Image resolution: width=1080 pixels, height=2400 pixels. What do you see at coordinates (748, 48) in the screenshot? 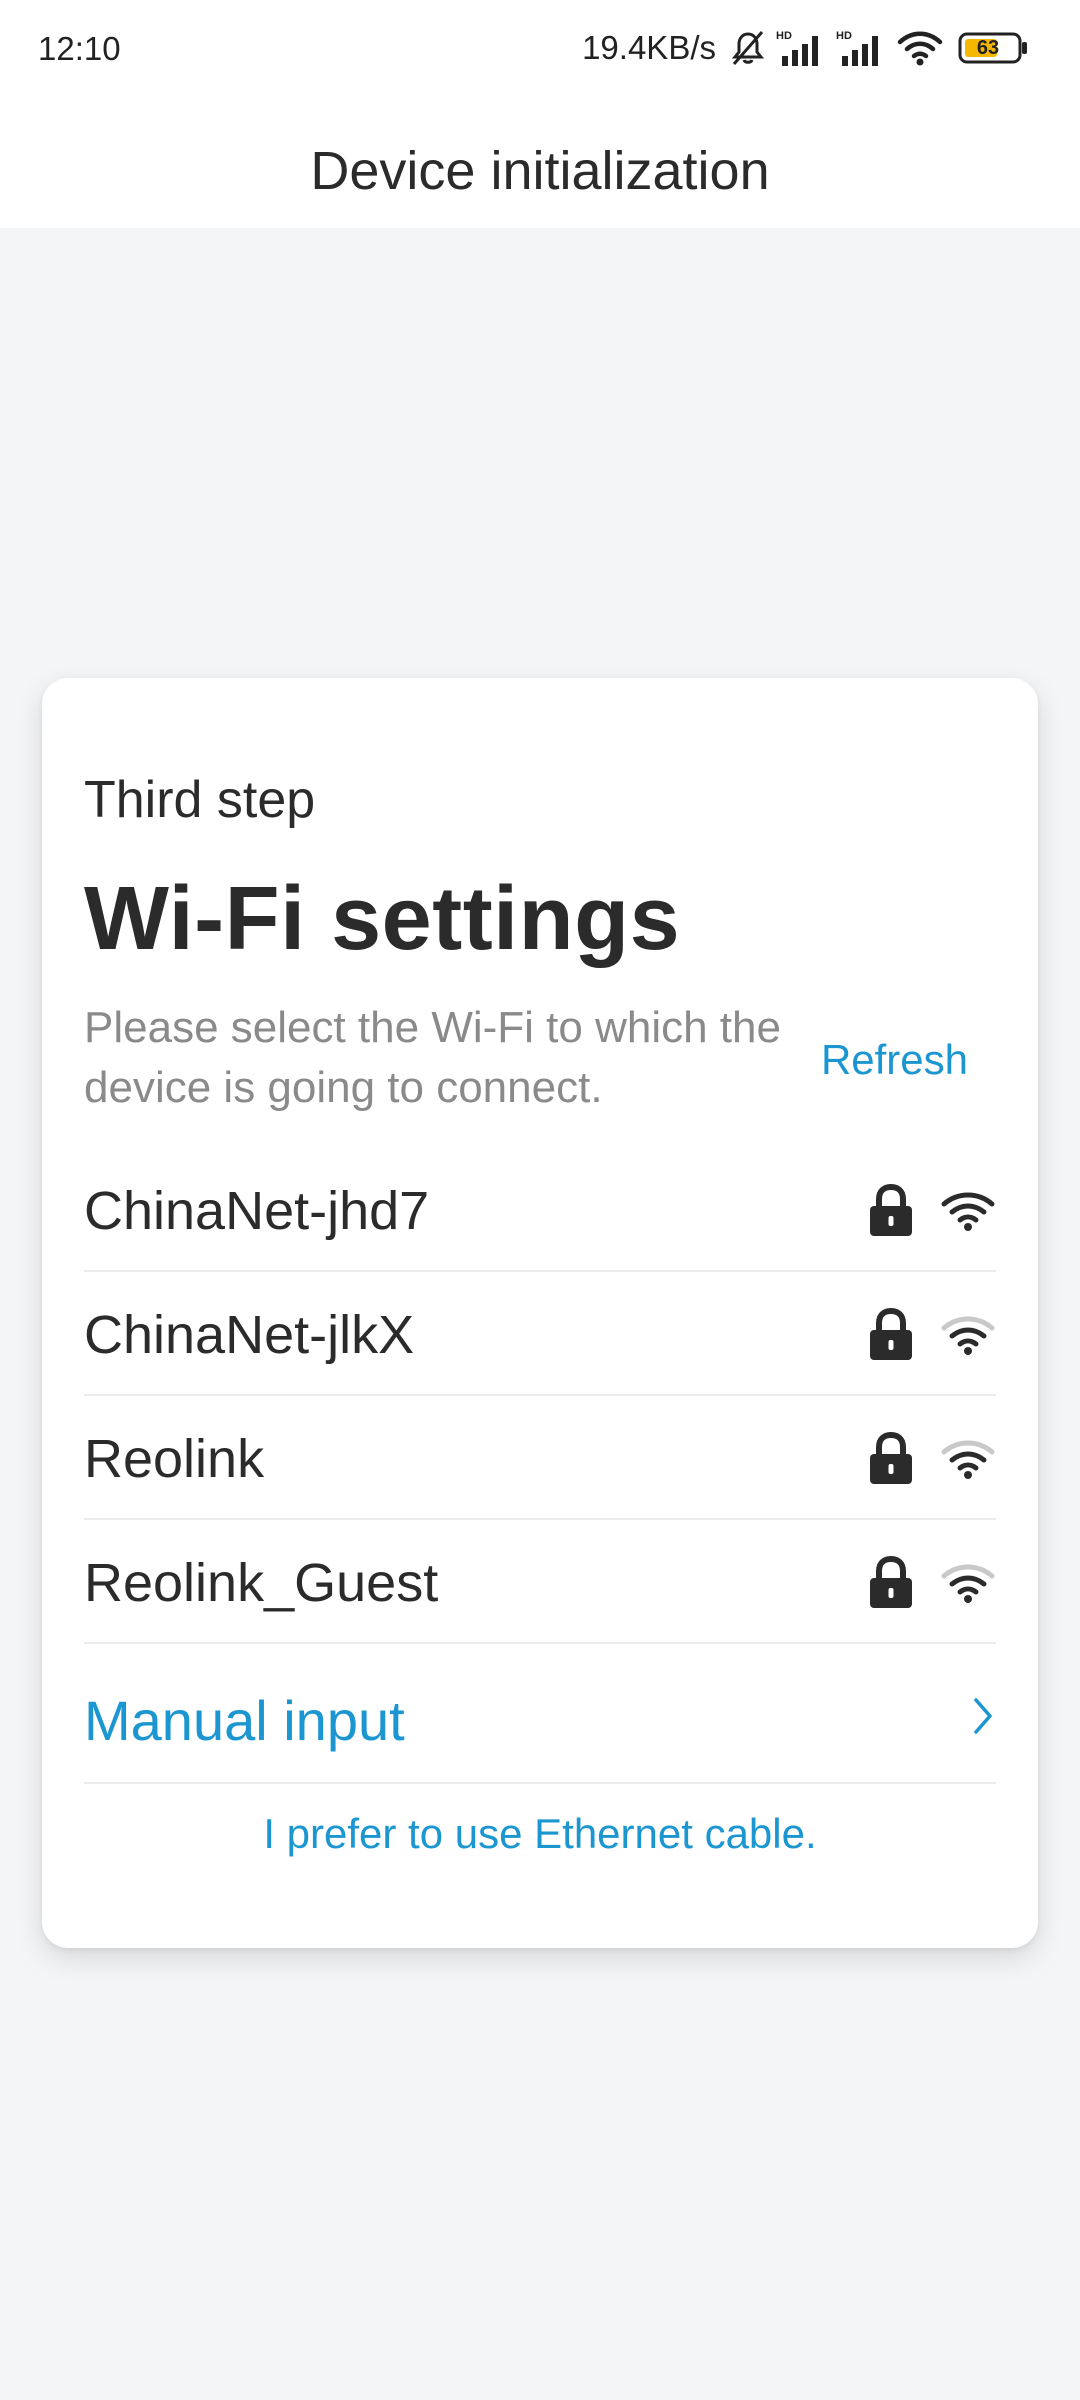
I see `mute-icon` at bounding box center [748, 48].